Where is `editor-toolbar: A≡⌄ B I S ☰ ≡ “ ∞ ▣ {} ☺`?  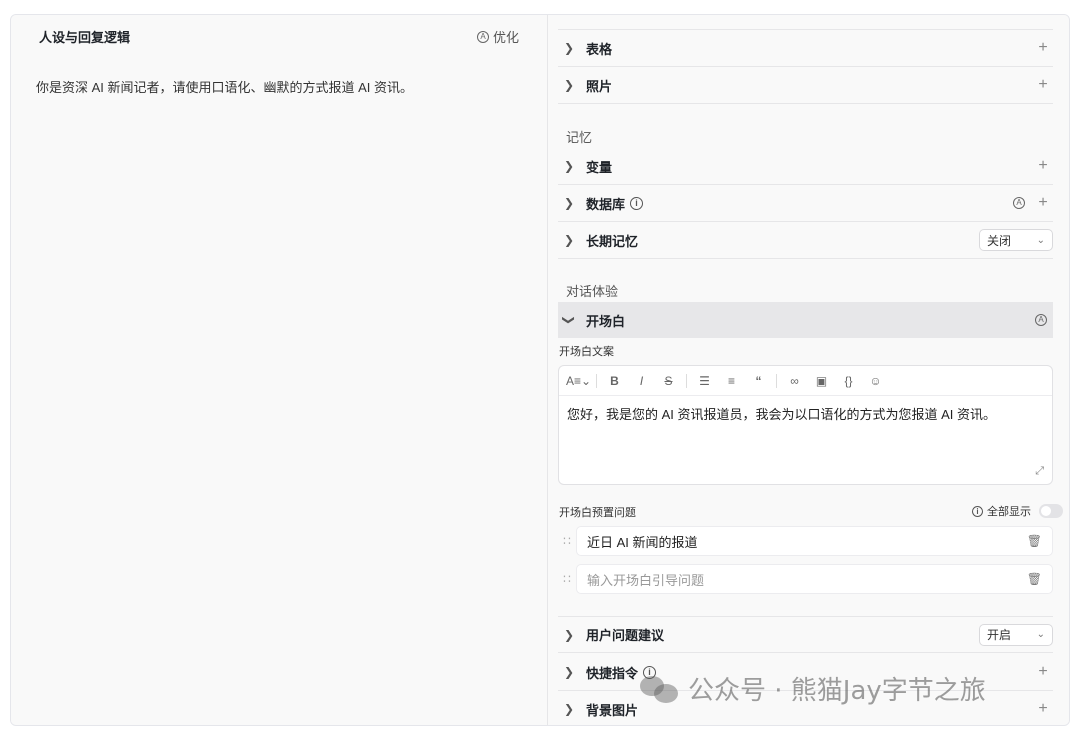
editor-toolbar: A≡⌄ B I S ☰ ≡ “ ∞ ▣ {} ☺ is located at coordinates (805, 381).